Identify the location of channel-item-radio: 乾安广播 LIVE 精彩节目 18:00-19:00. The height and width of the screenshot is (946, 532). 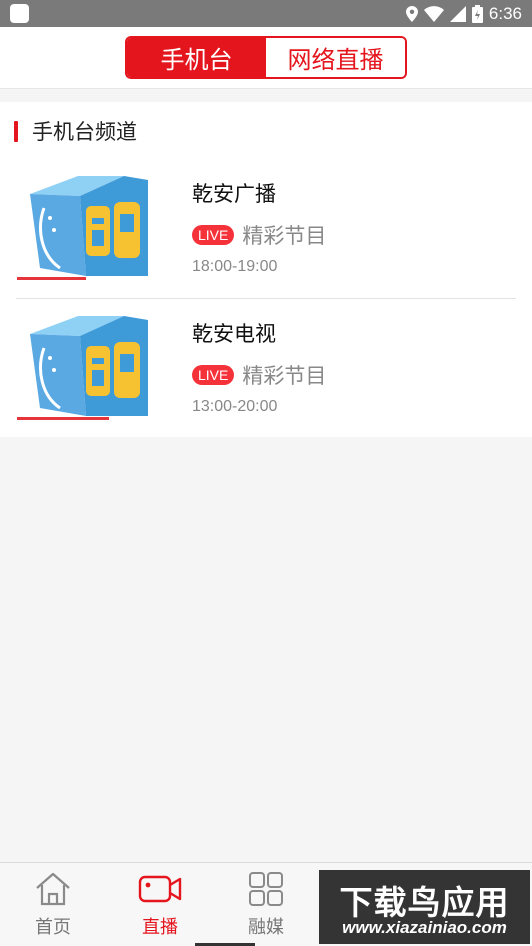
(266, 229).